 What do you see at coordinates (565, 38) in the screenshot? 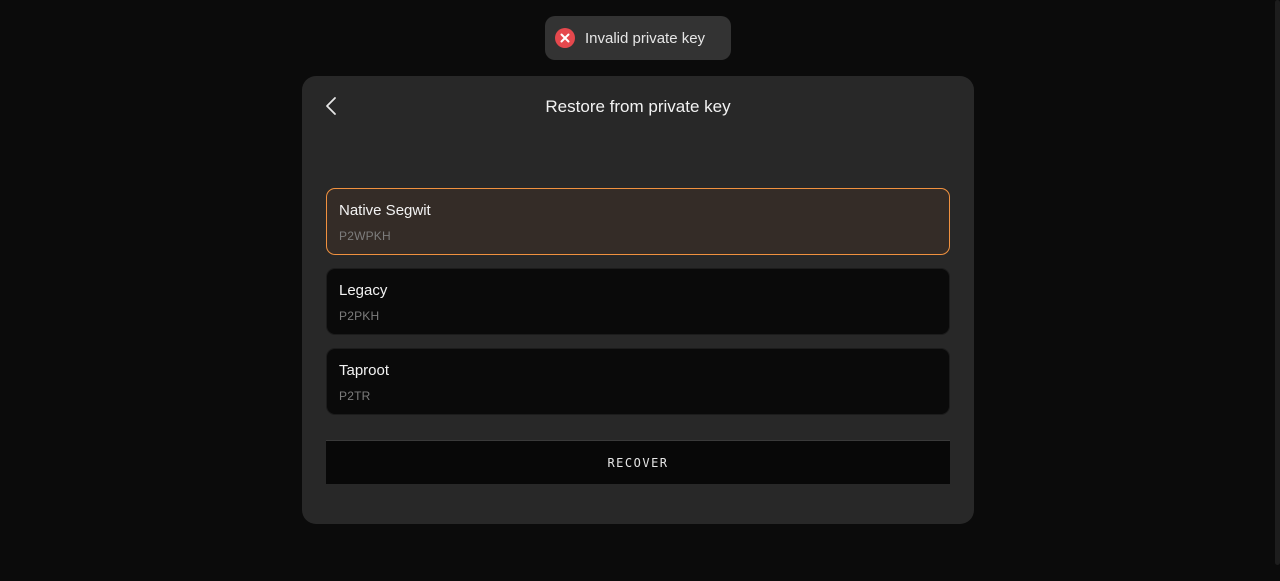
I see `error-x-icon` at bounding box center [565, 38].